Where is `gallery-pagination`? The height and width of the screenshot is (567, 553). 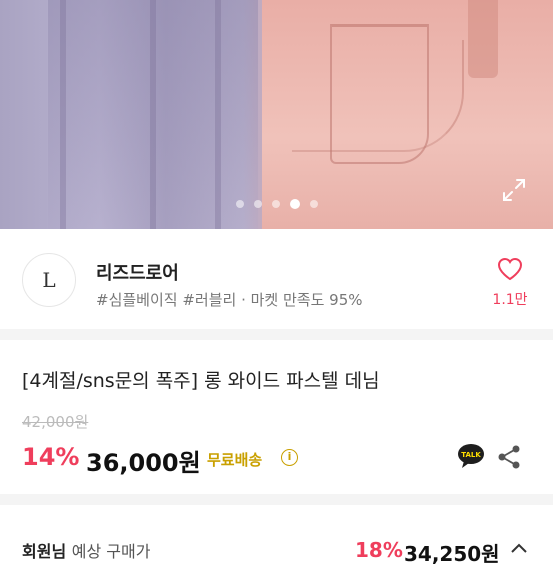
gallery-pagination is located at coordinates (276, 202).